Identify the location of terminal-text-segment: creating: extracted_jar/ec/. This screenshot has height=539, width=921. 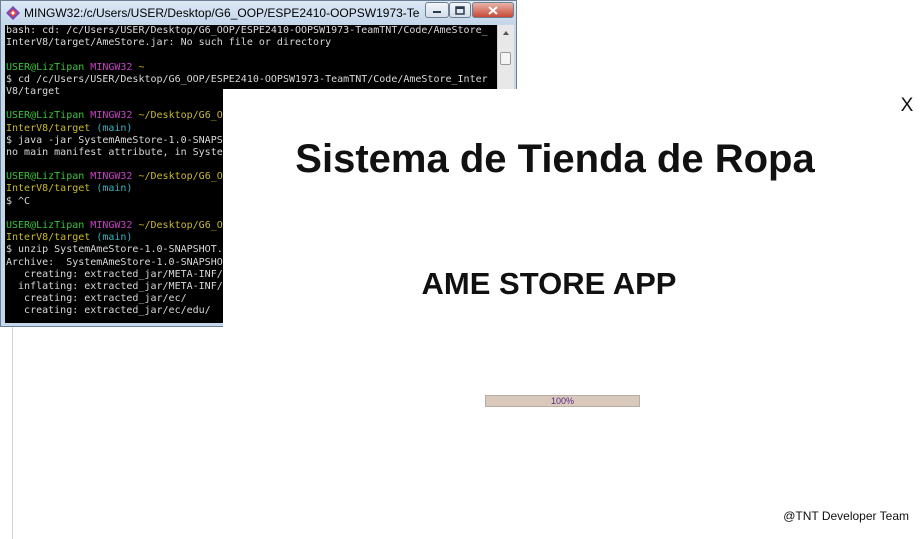
(96, 299).